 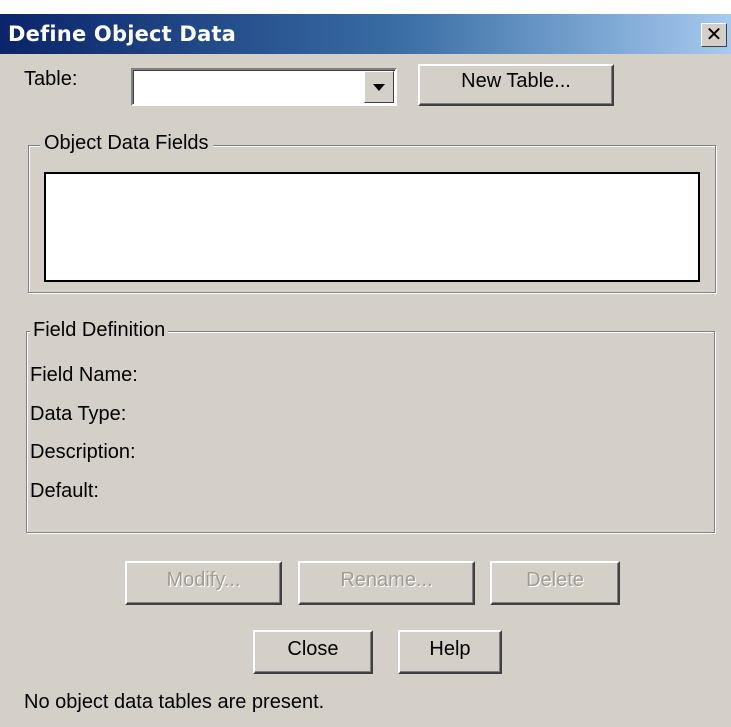 What do you see at coordinates (313, 652) in the screenshot?
I see `close-button: Close` at bounding box center [313, 652].